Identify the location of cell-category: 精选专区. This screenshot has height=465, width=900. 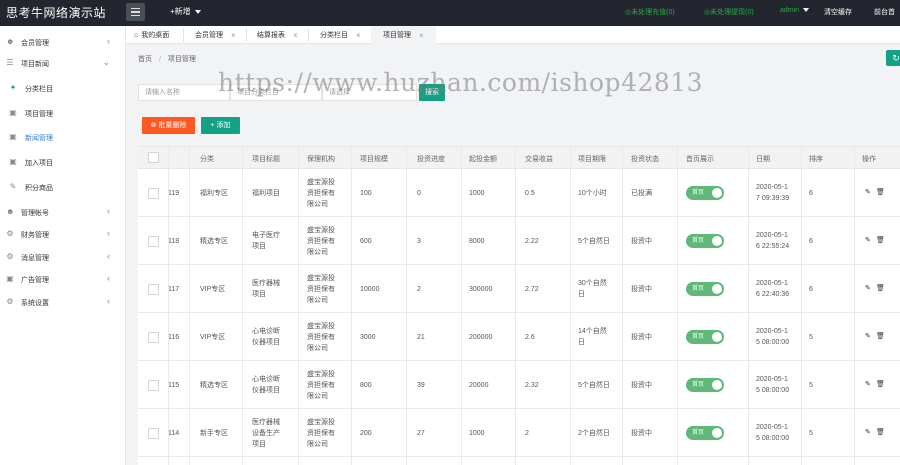
(214, 385).